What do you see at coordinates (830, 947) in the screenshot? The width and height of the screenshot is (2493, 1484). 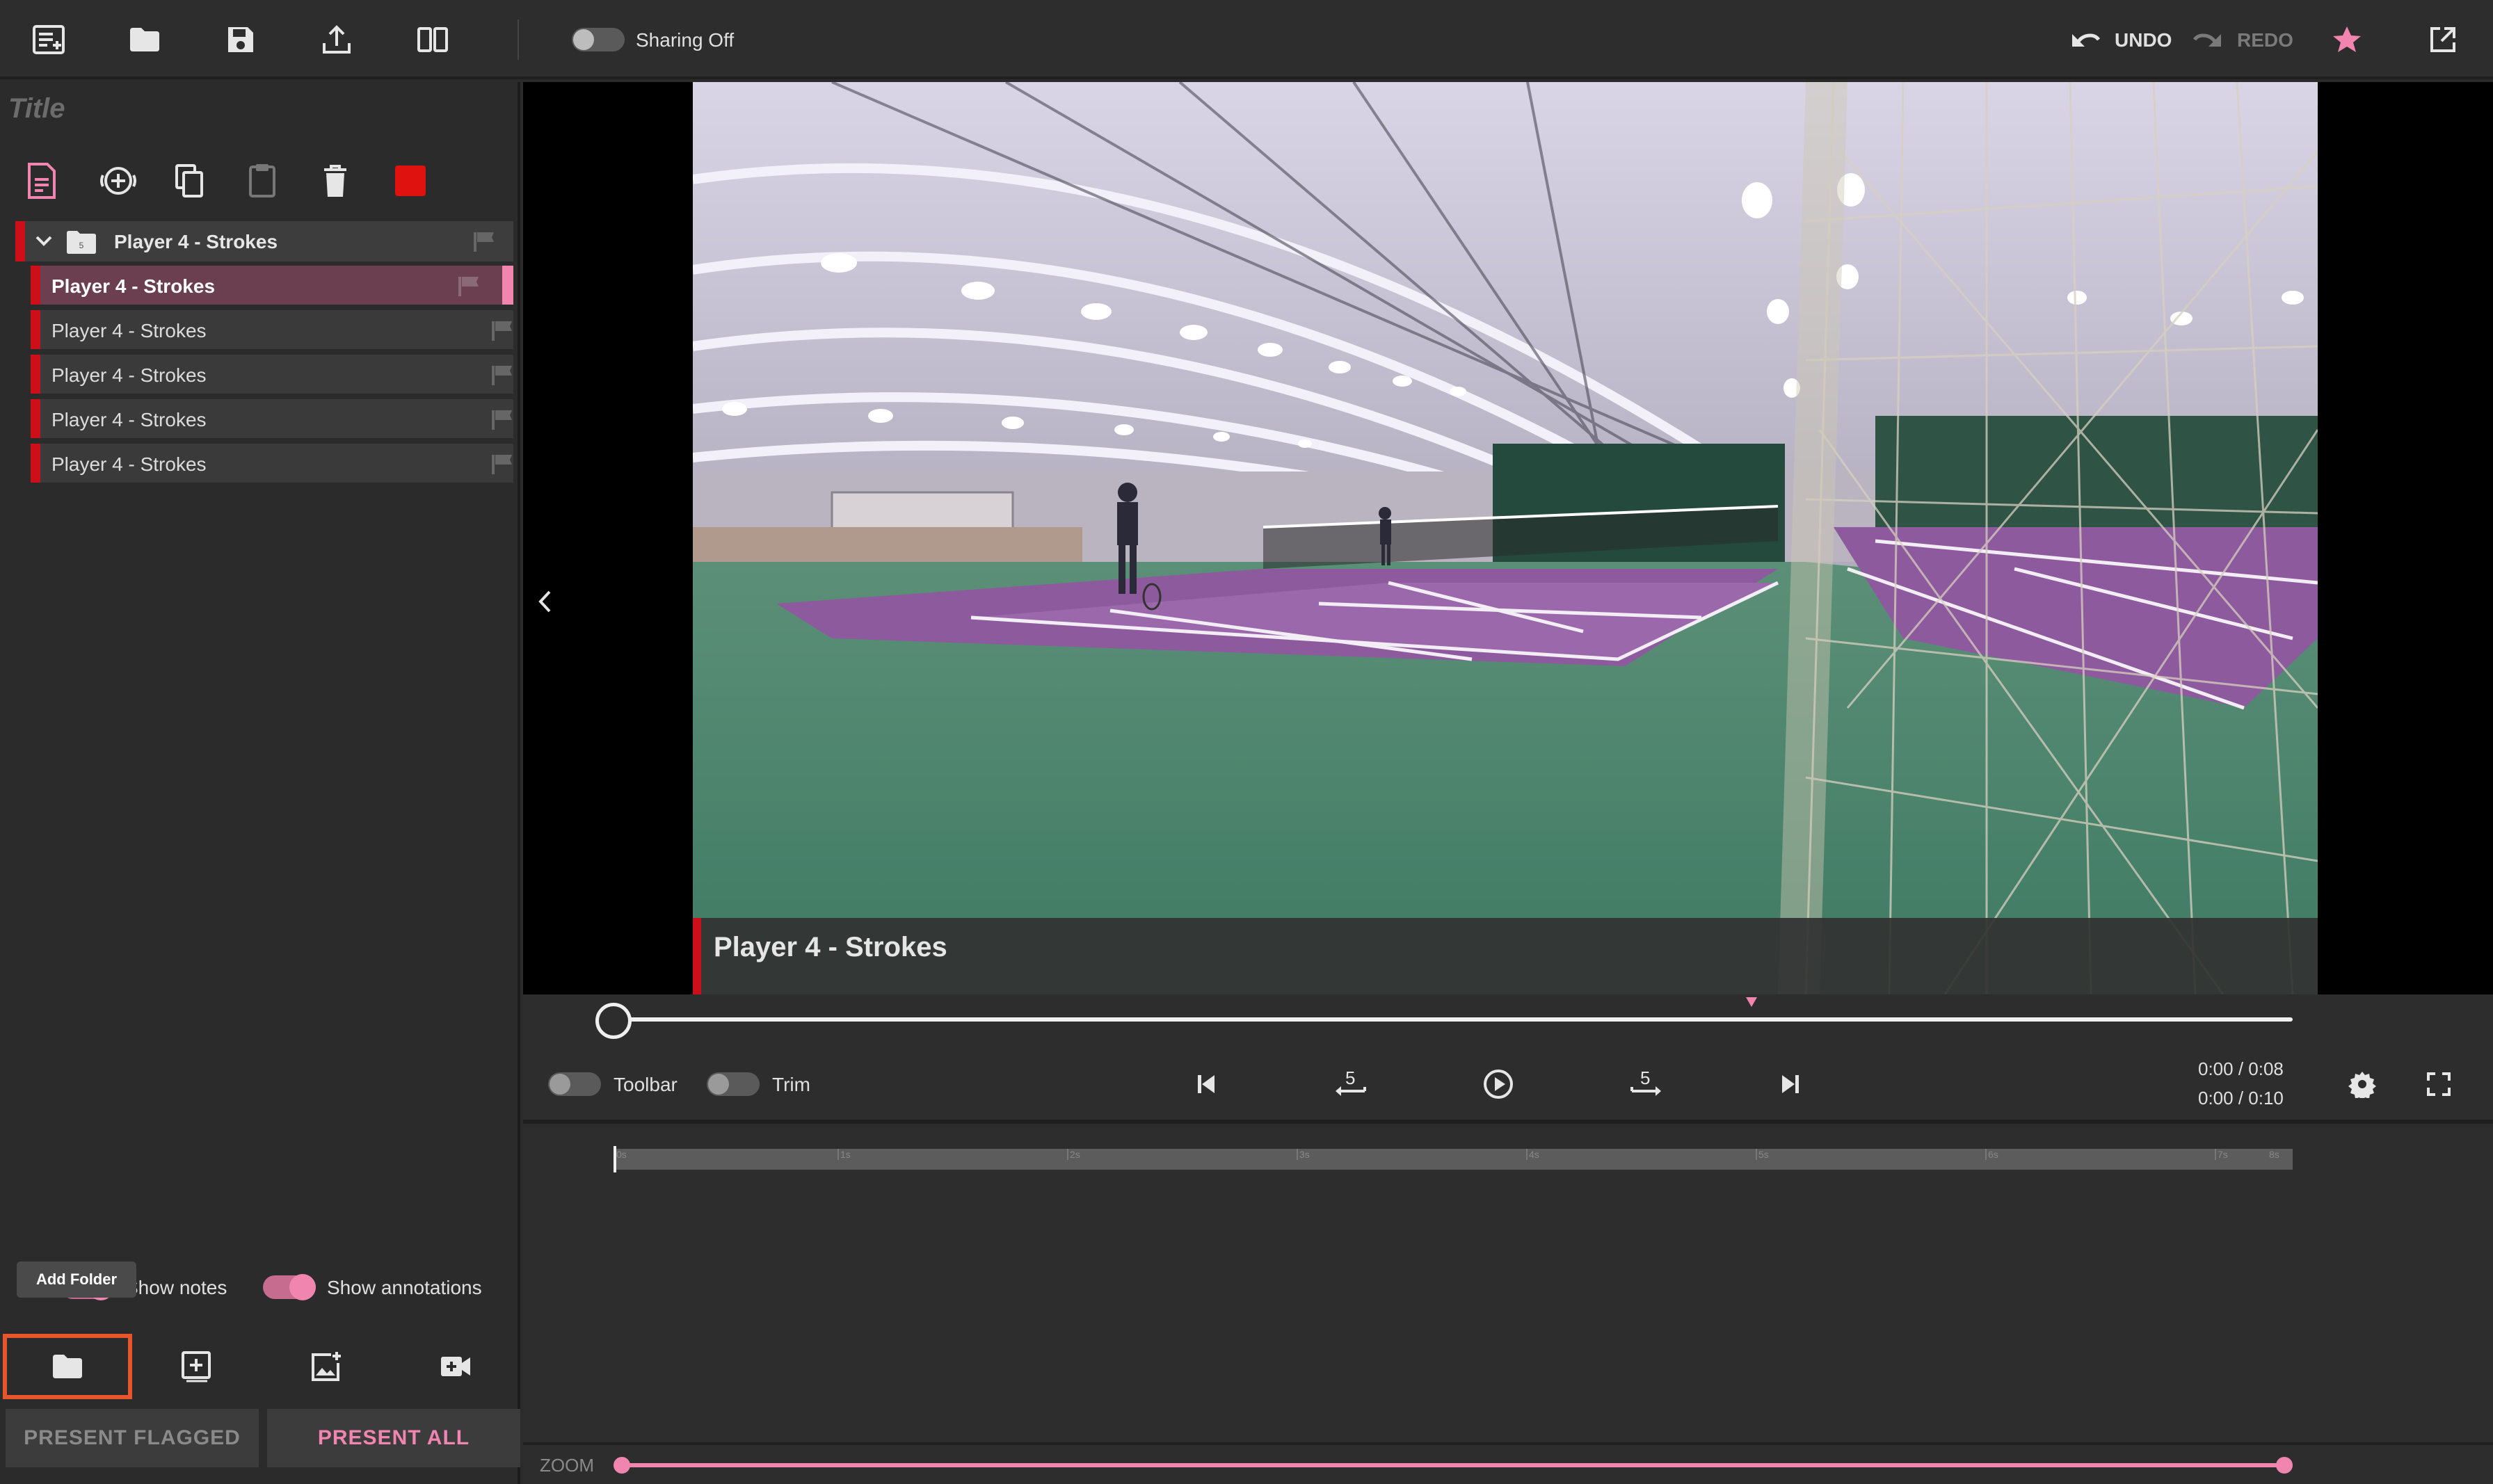 I see `caption-text: Player 4 - Strokes` at bounding box center [830, 947].